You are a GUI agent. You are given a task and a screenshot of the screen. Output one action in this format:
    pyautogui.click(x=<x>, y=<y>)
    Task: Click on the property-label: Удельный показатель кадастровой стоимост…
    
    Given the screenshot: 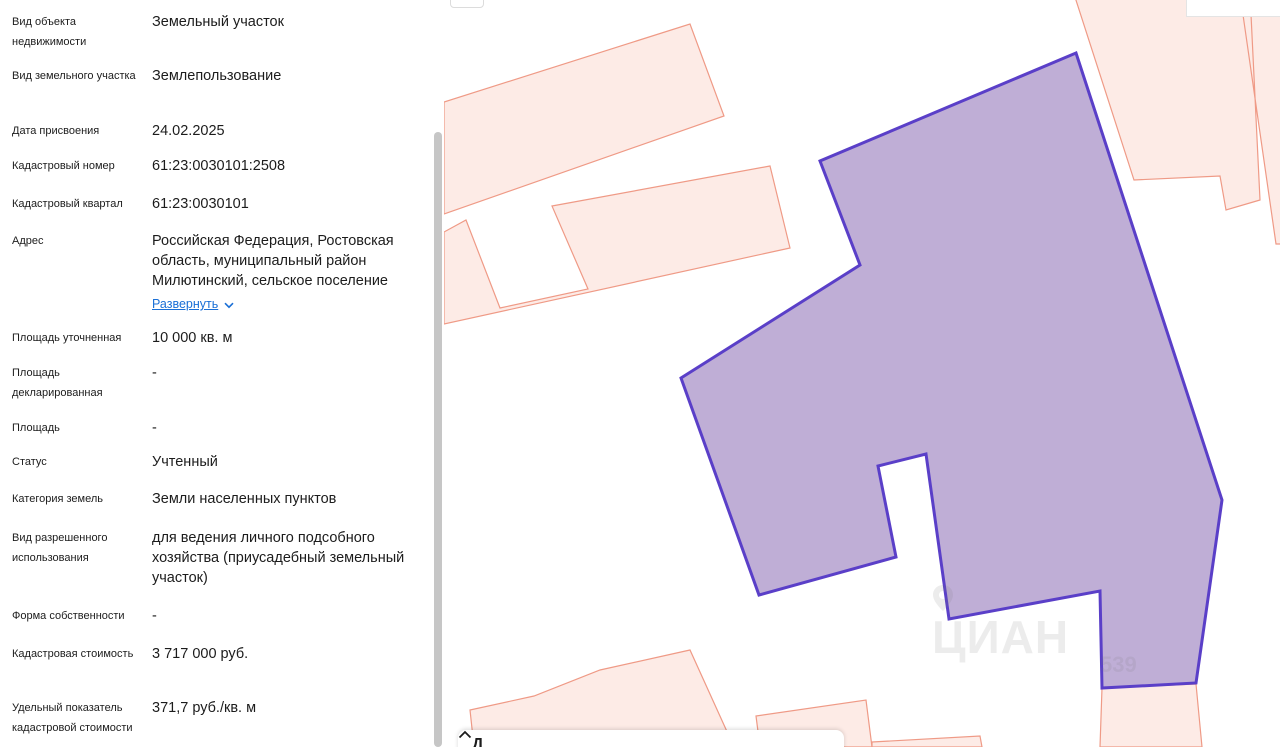 What is the action you would take?
    pyautogui.click(x=72, y=718)
    